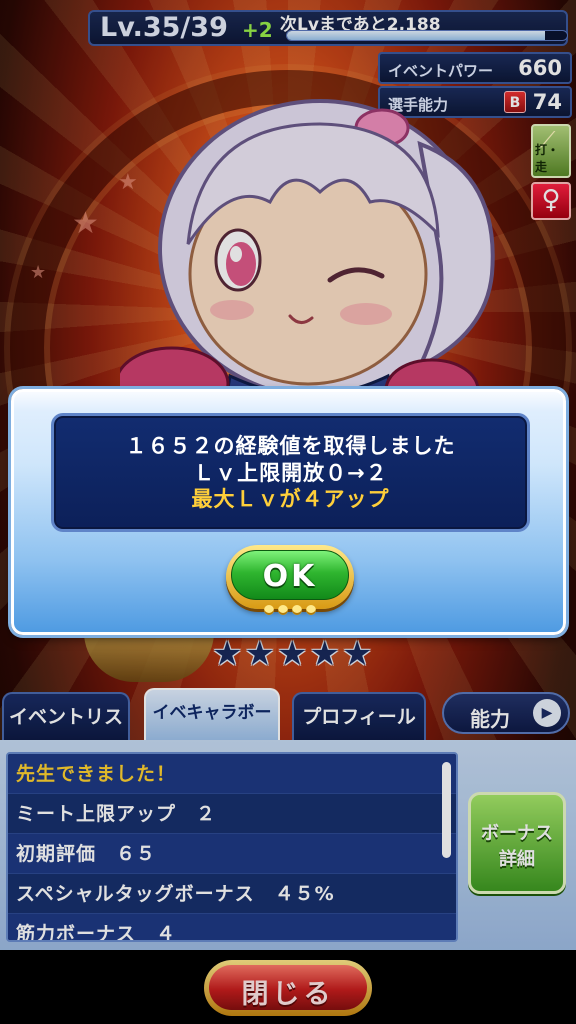 Image resolution: width=576 pixels, height=1024 pixels. I want to click on ok-button-label: OK, so click(290, 576).